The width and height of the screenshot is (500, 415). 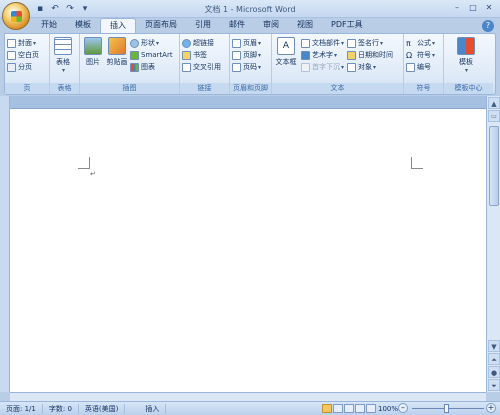 What do you see at coordinates (21, 408) in the screenshot?
I see `status-page: 页面: 1/1` at bounding box center [21, 408].